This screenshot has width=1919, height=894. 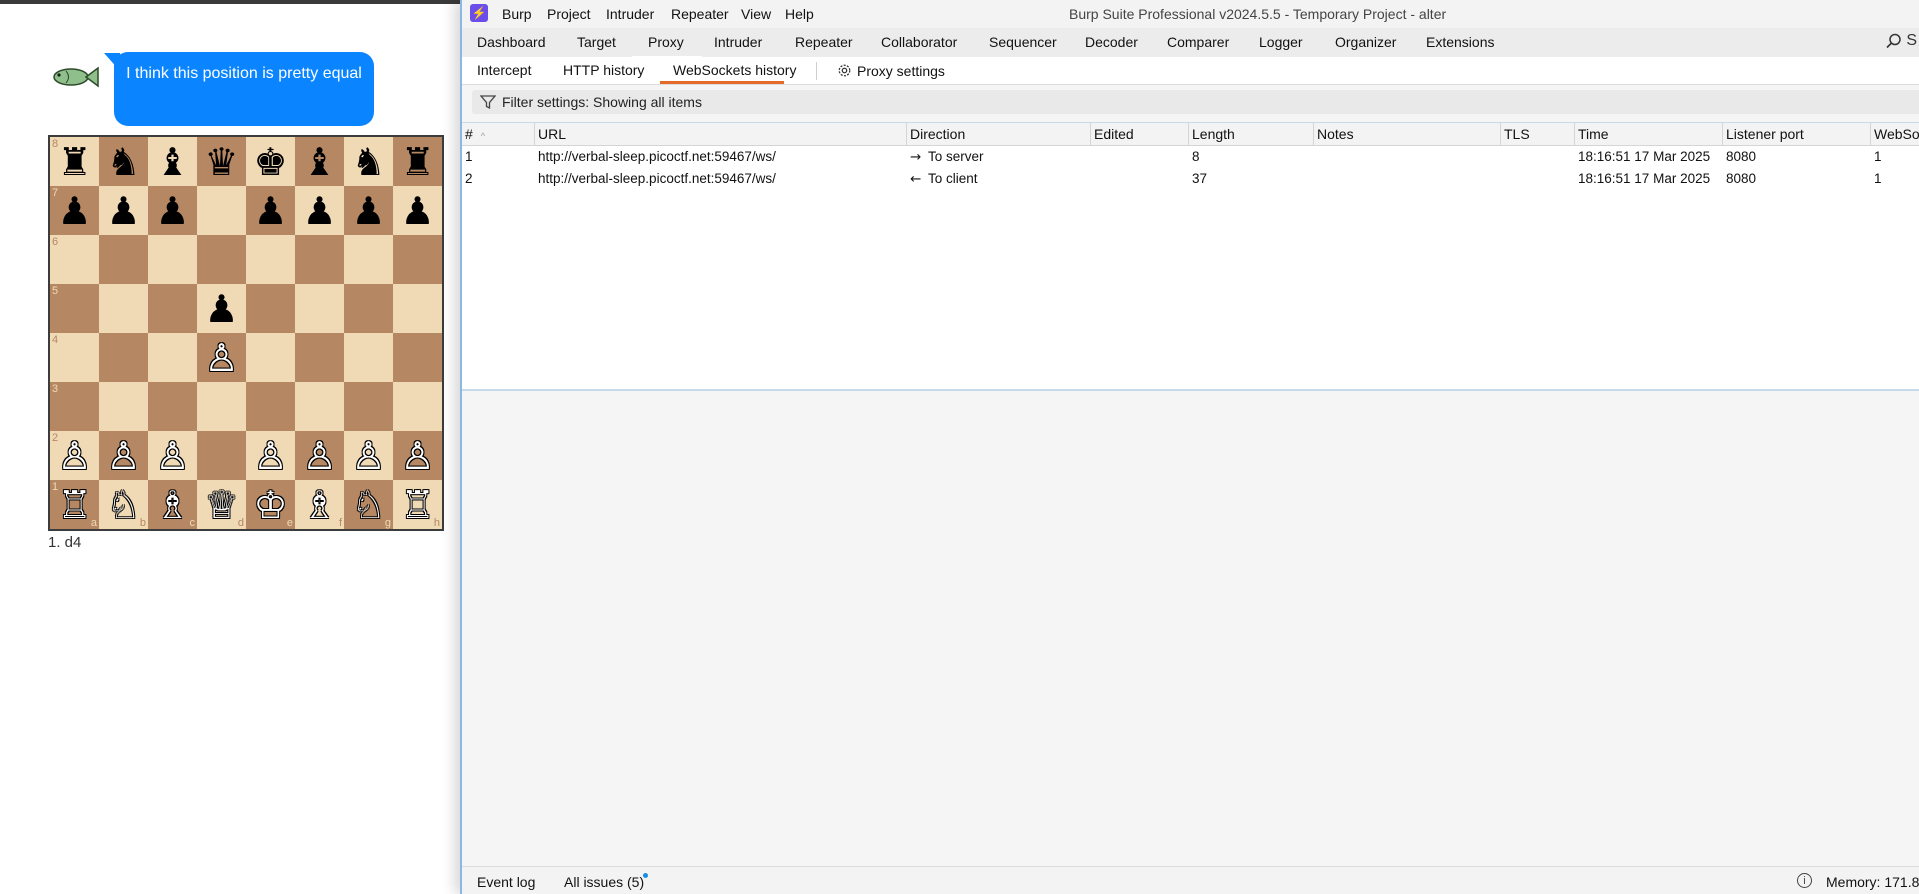 I want to click on board-square: d ♕, so click(x=221, y=504).